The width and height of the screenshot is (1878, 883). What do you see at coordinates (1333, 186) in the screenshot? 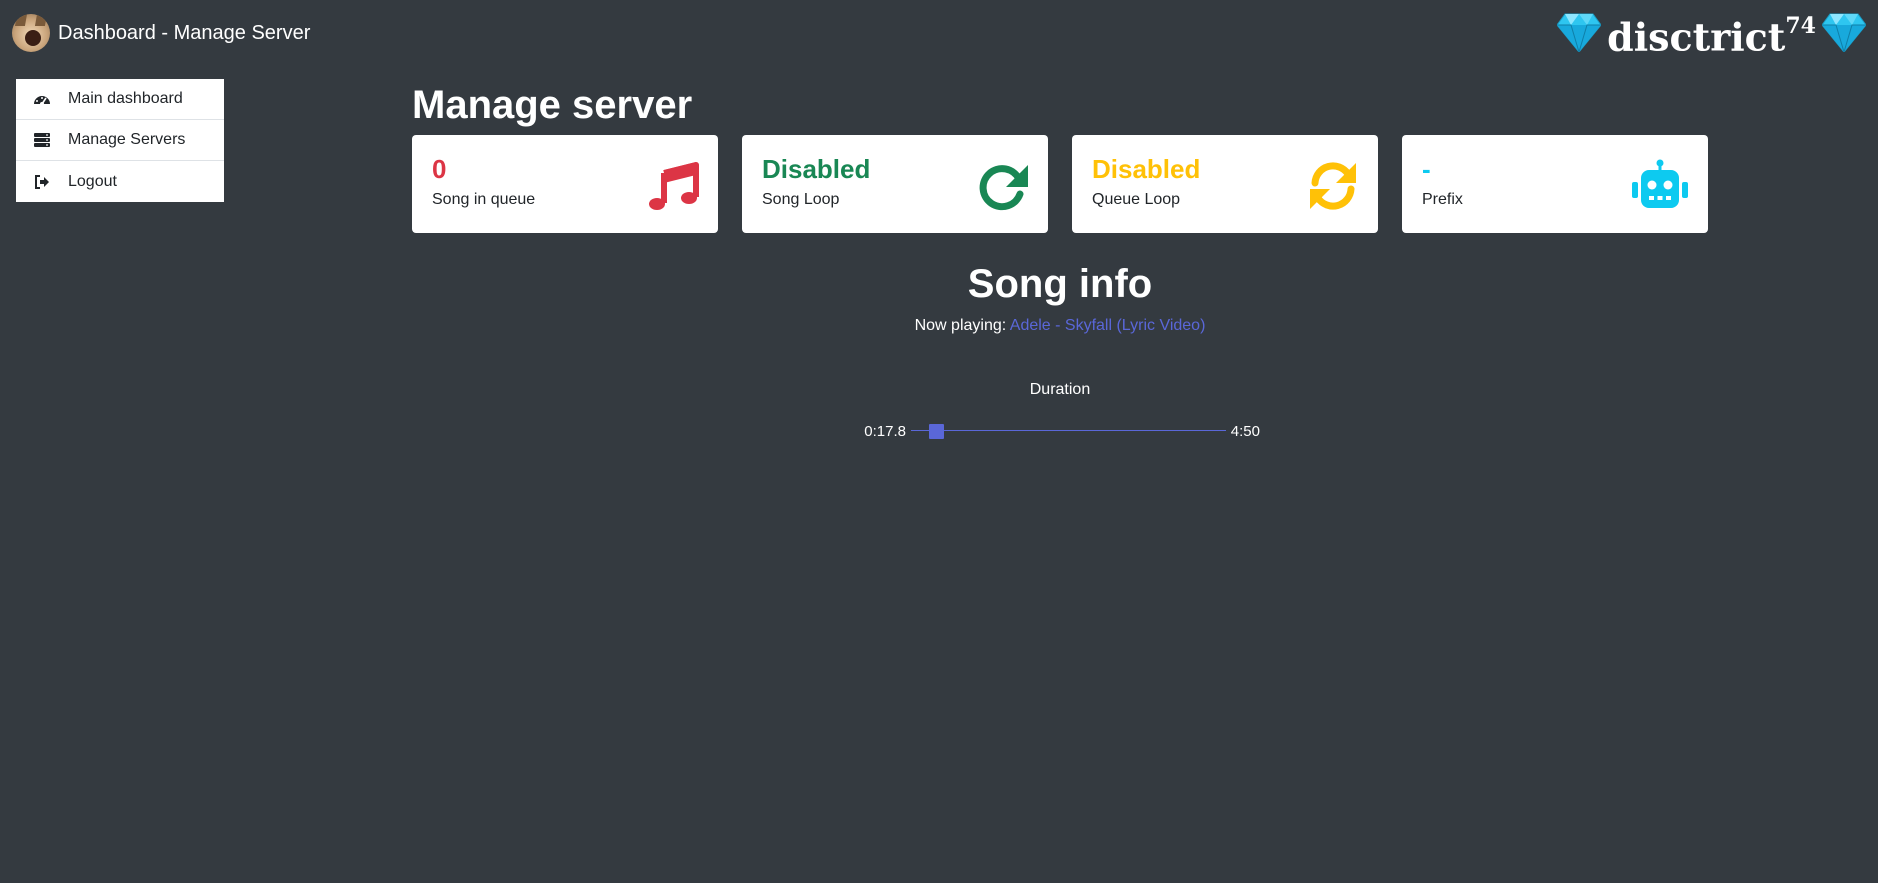
I see `sync-icon` at bounding box center [1333, 186].